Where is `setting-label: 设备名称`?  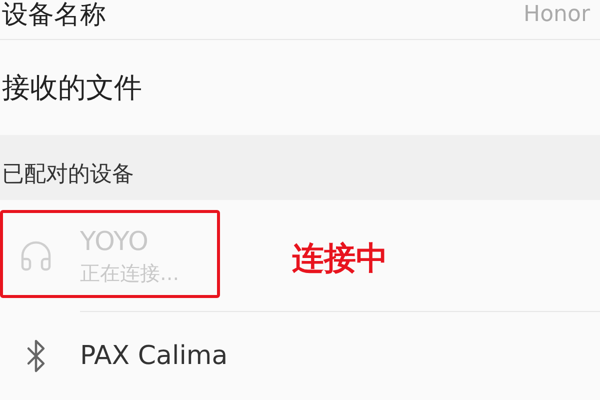
setting-label: 设备名称 is located at coordinates (54, 15).